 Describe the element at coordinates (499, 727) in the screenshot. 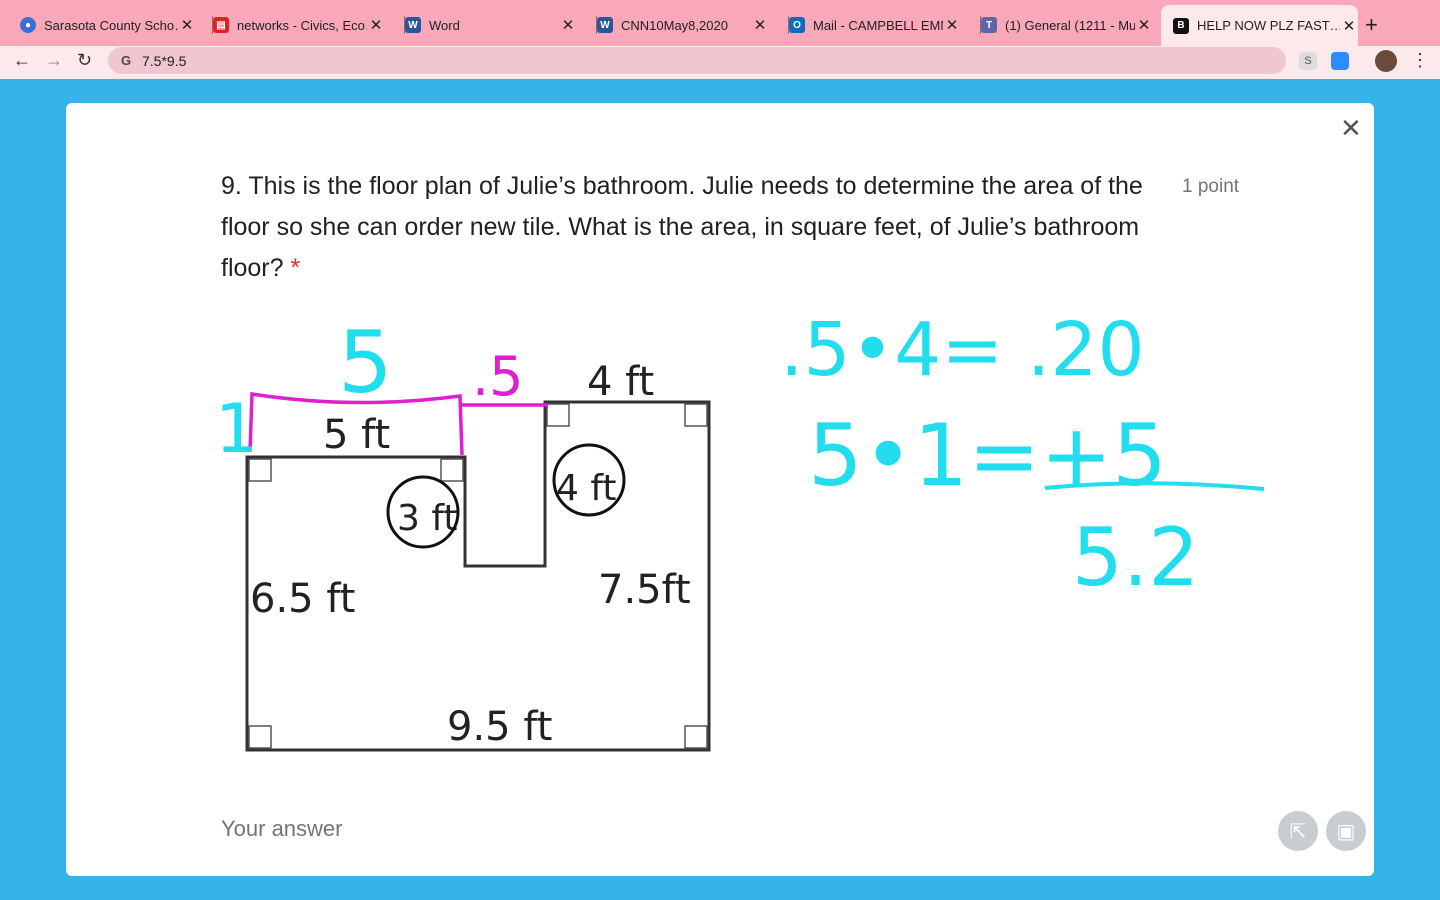

I see `label-bottom: 9.5 ft` at that location.